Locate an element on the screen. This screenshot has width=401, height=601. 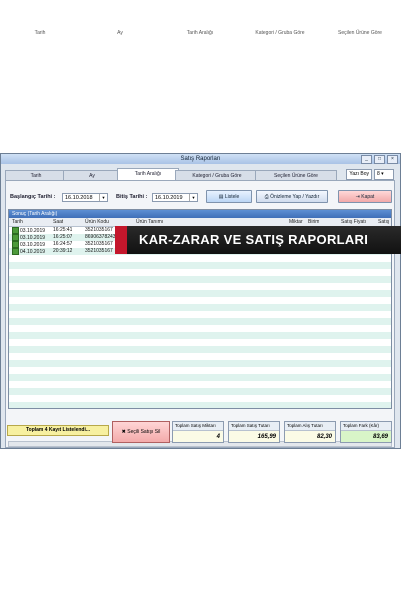
cell-saat: 20:39:12 is located at coordinates (62, 251).